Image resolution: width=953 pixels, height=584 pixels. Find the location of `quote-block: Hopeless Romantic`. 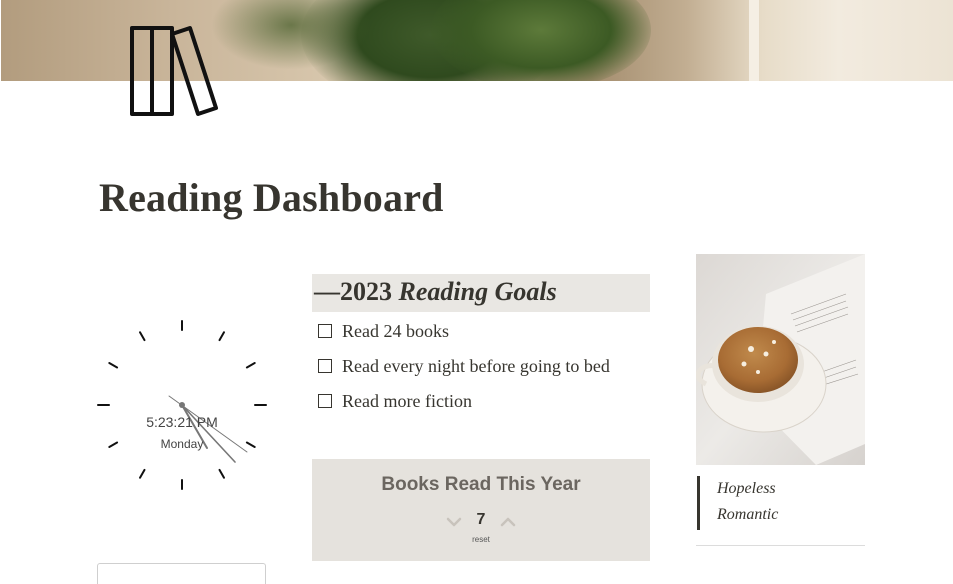

quote-block: Hopeless Romantic is located at coordinates (777, 503).